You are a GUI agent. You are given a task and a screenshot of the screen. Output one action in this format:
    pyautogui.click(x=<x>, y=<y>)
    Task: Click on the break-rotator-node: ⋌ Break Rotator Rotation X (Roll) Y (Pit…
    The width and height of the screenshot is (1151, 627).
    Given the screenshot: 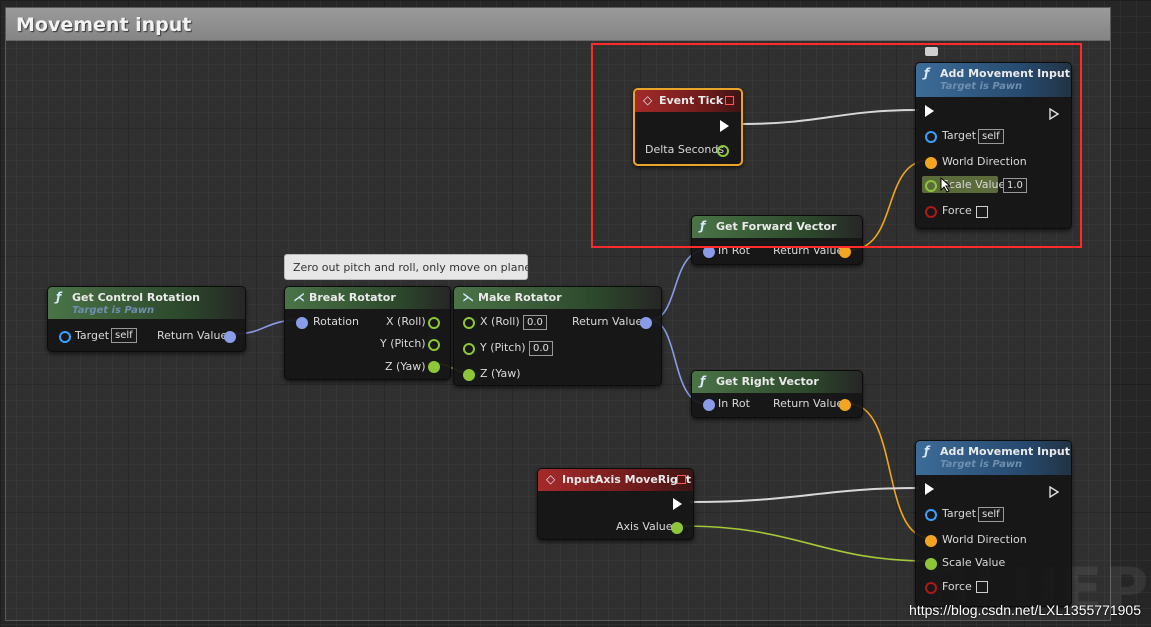 What is the action you would take?
    pyautogui.click(x=367, y=333)
    